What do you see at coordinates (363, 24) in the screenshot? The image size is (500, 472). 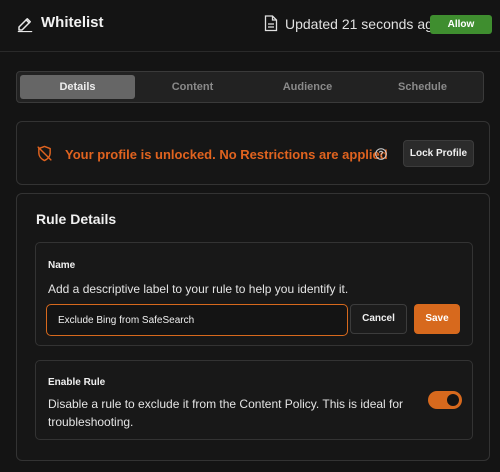 I see `updated-timestamp: Updated 21 seconds ago` at bounding box center [363, 24].